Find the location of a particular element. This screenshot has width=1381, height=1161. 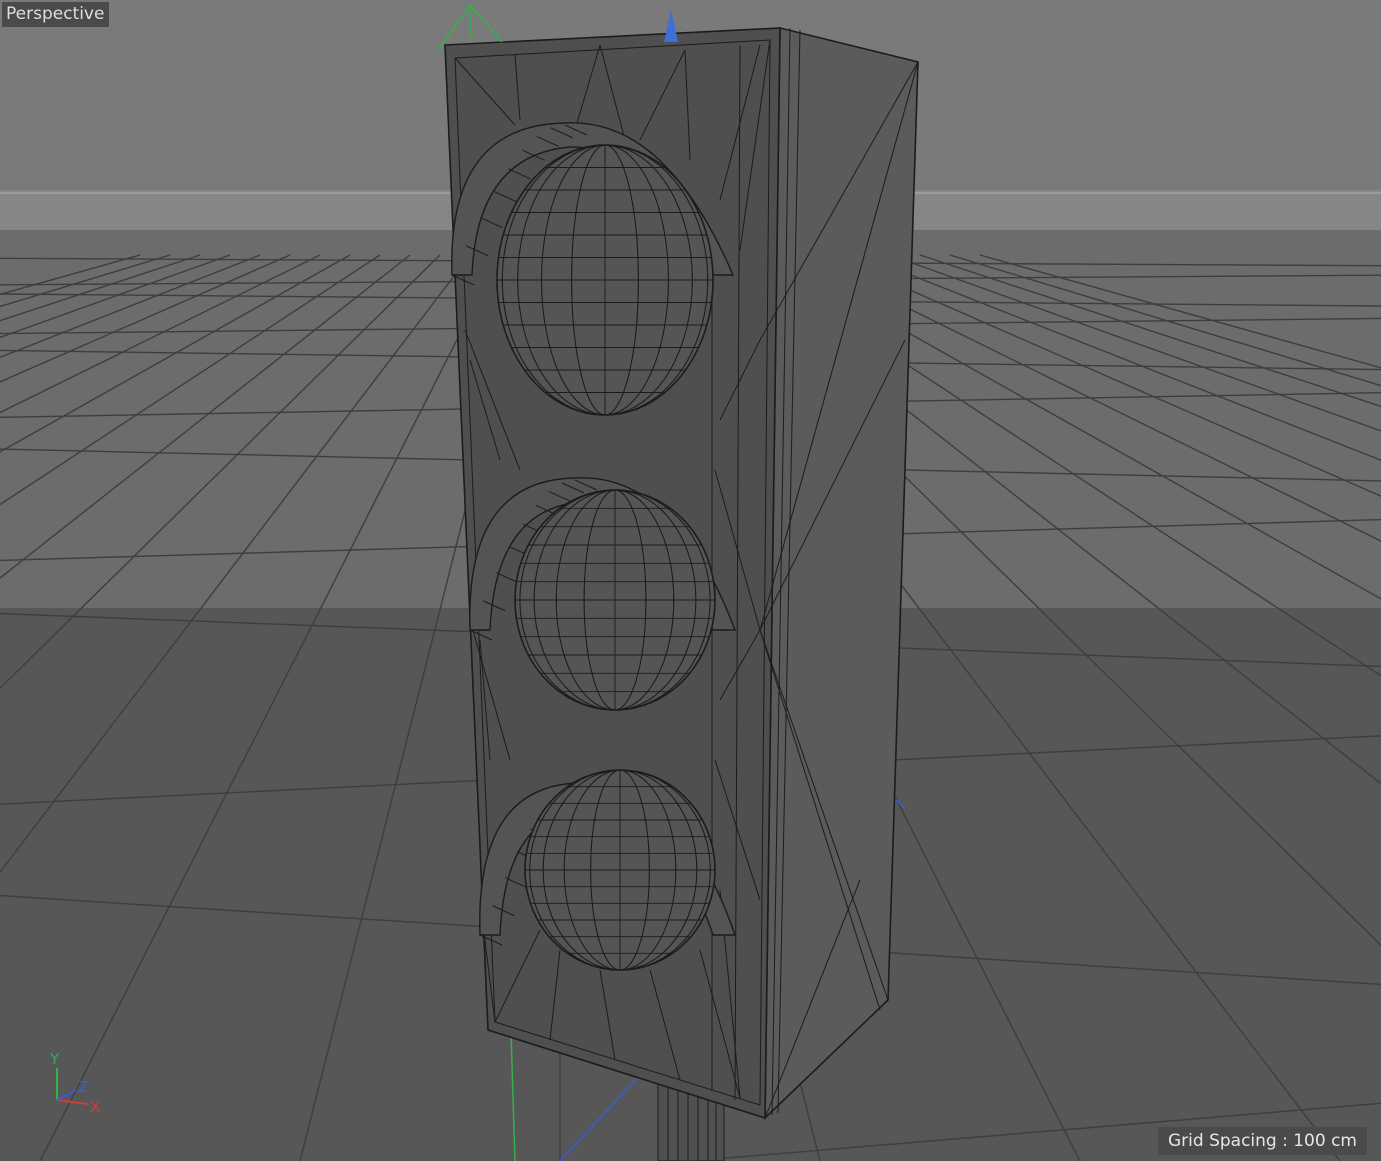

grid-spacing-readout: Grid Spacing : 100 cm is located at coordinates (1262, 1141).